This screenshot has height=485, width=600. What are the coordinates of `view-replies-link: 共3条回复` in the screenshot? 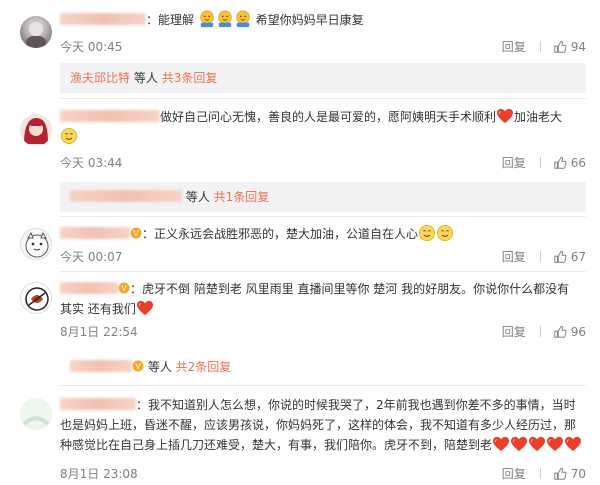 It's located at (190, 78).